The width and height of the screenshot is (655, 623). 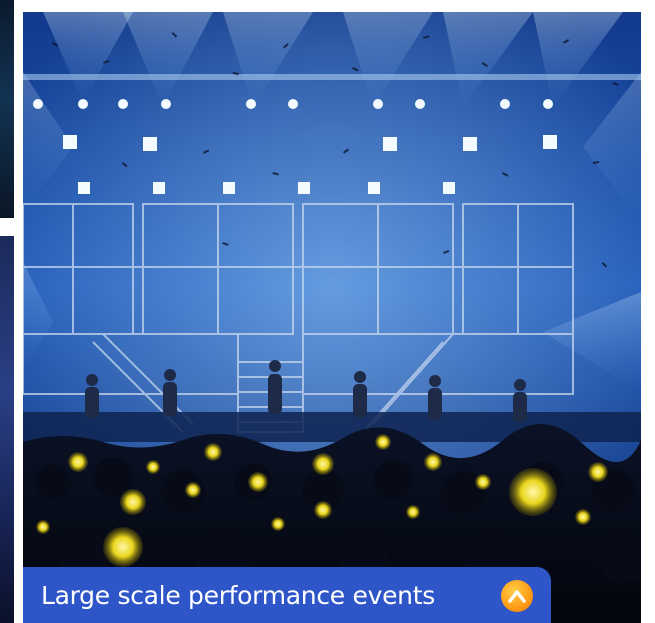 I want to click on caption-text: Large scale performance events, so click(x=238, y=595).